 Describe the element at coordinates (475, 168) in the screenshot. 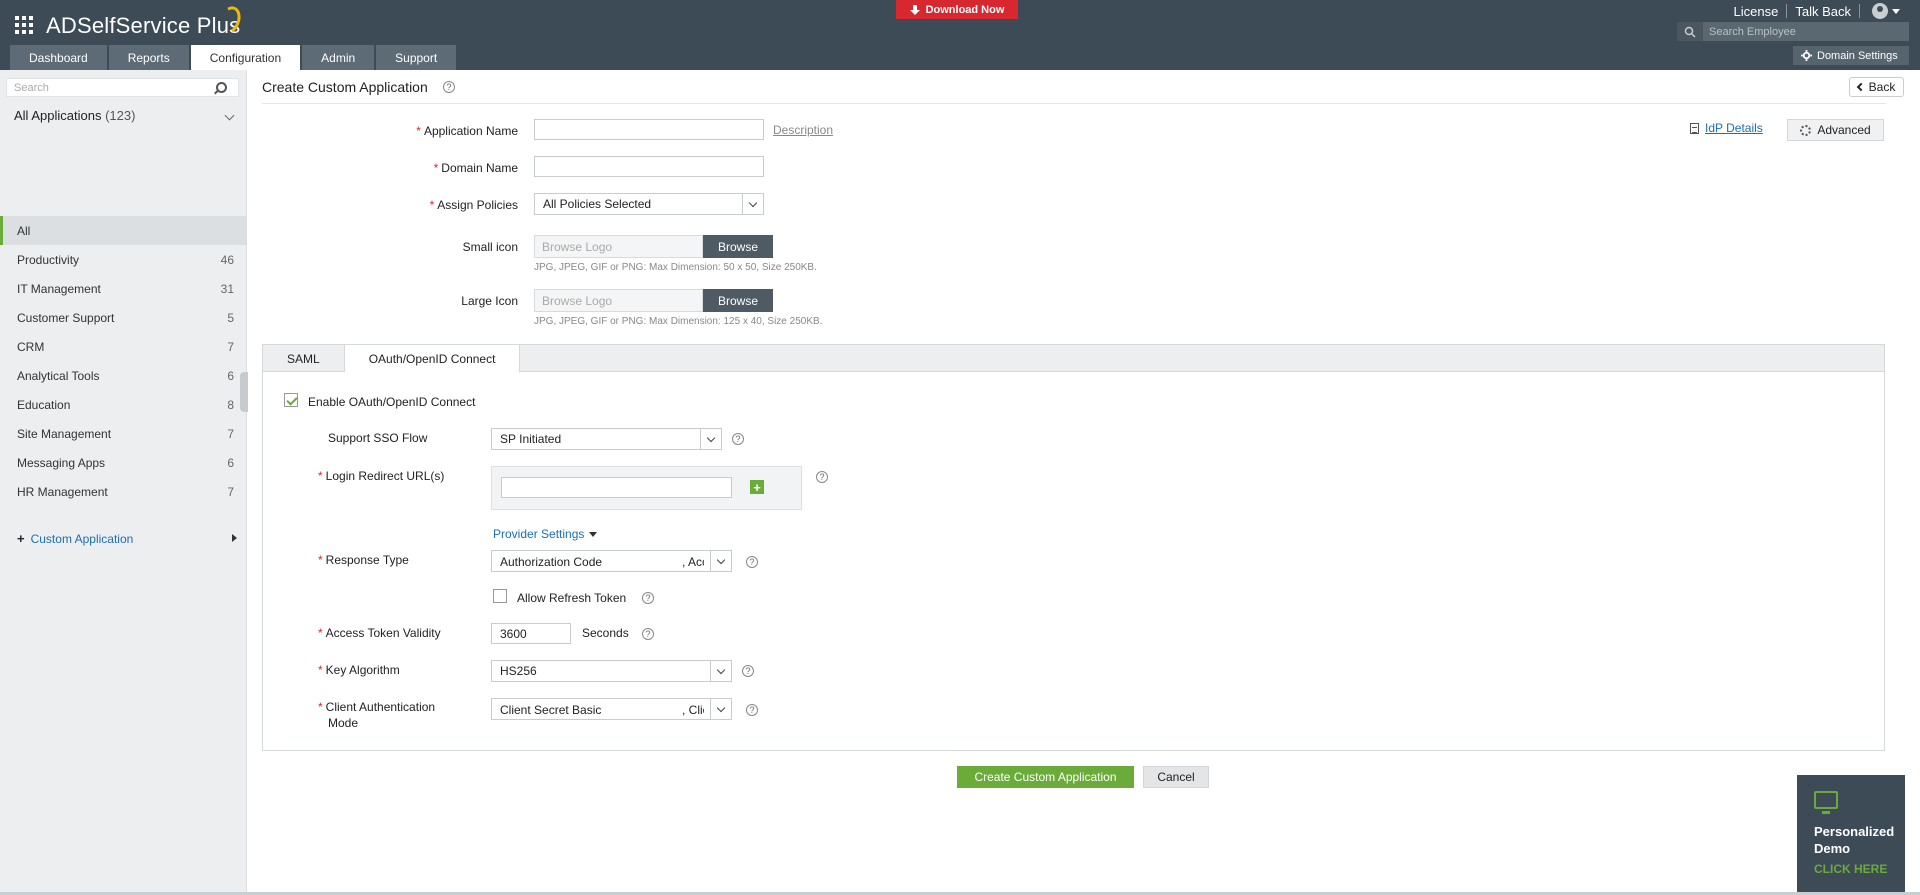

I see `domain-name-label: * Domain Name` at that location.